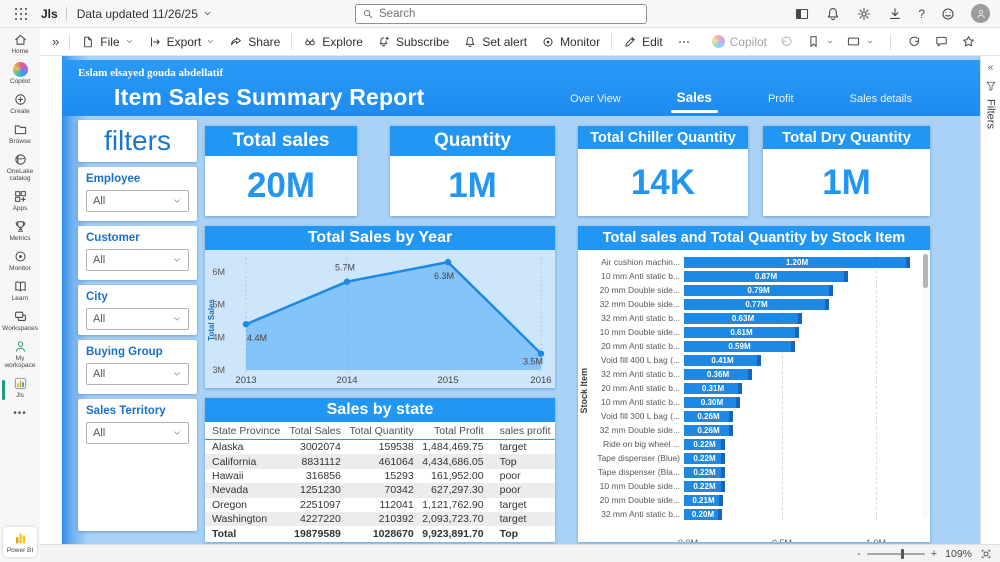 This screenshot has width=1000, height=562. What do you see at coordinates (797, 262) in the screenshot?
I see `bar-air-cushion-machin: 1.20M` at bounding box center [797, 262].